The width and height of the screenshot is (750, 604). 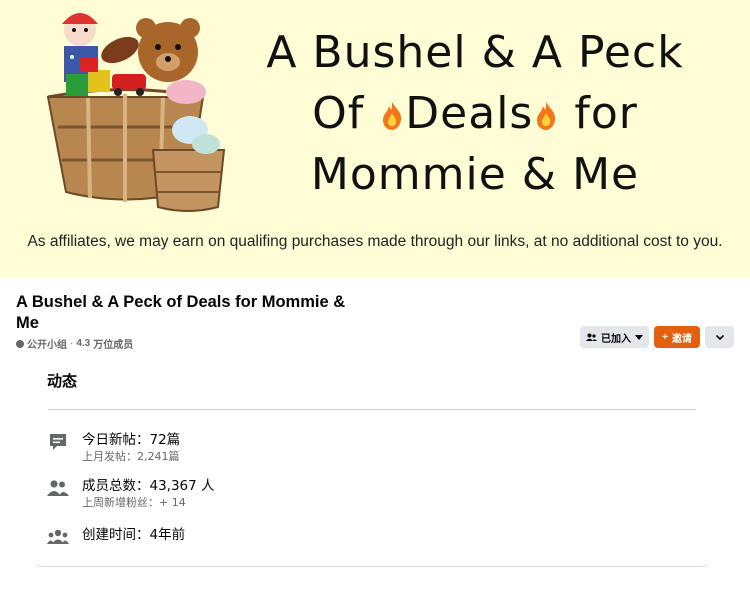 I want to click on stat-posts: 今日新帖：72篇 上月发帖：2,241篇, so click(x=113, y=448).